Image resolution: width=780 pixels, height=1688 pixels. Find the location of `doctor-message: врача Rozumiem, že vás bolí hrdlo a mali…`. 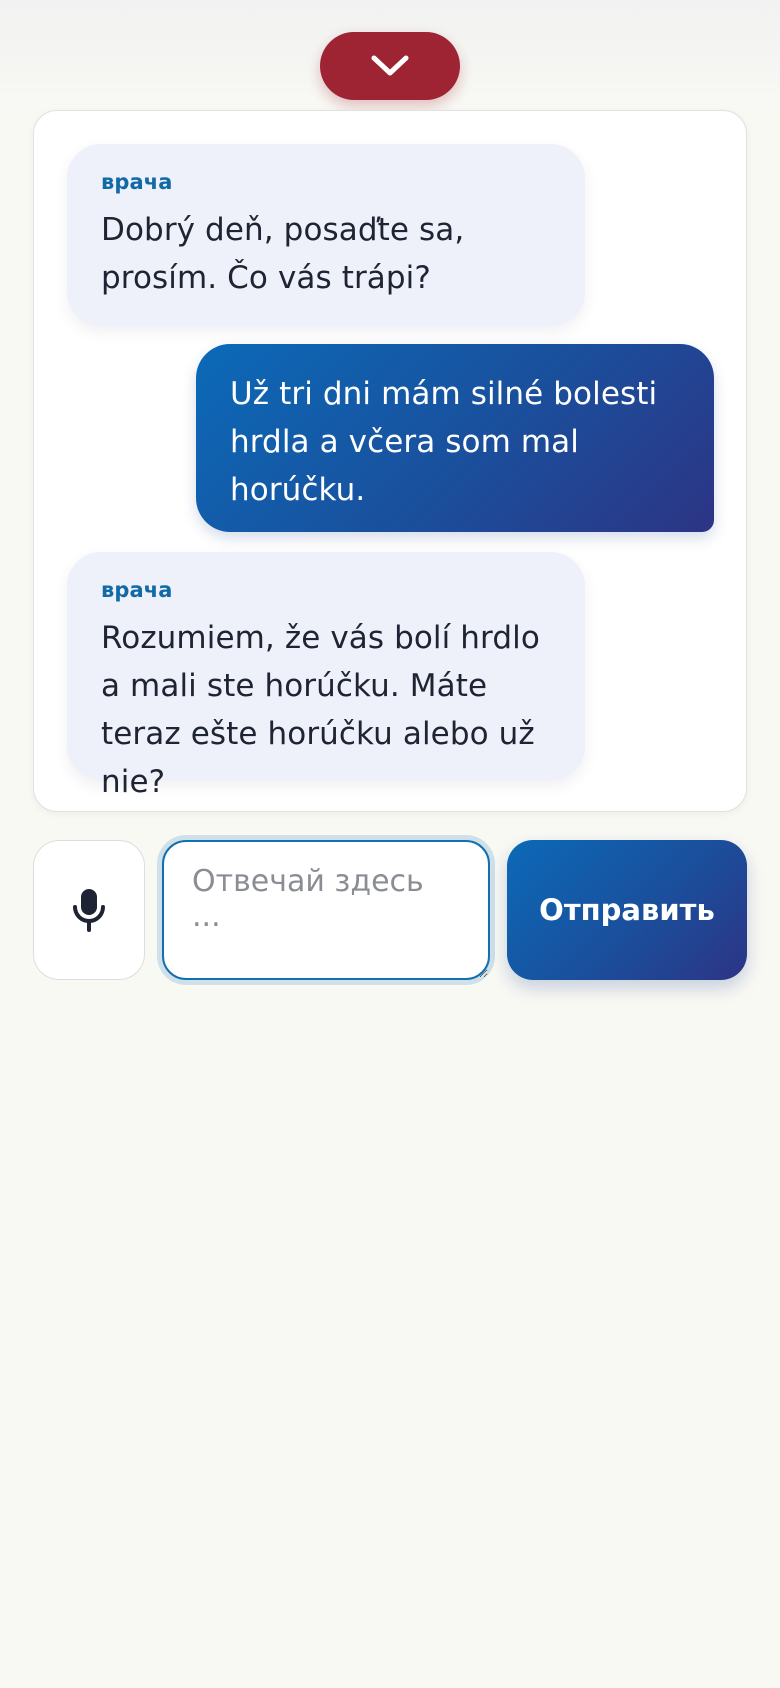

doctor-message: врача Rozumiem, že vás bolí hrdlo a mali… is located at coordinates (326, 676).